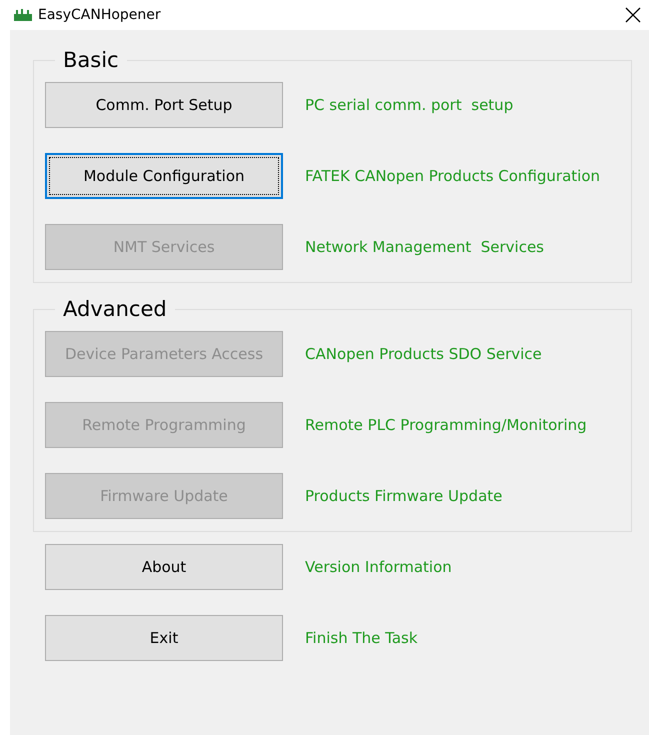 The image size is (649, 735). Describe the element at coordinates (633, 15) in the screenshot. I see `close-icon` at that location.